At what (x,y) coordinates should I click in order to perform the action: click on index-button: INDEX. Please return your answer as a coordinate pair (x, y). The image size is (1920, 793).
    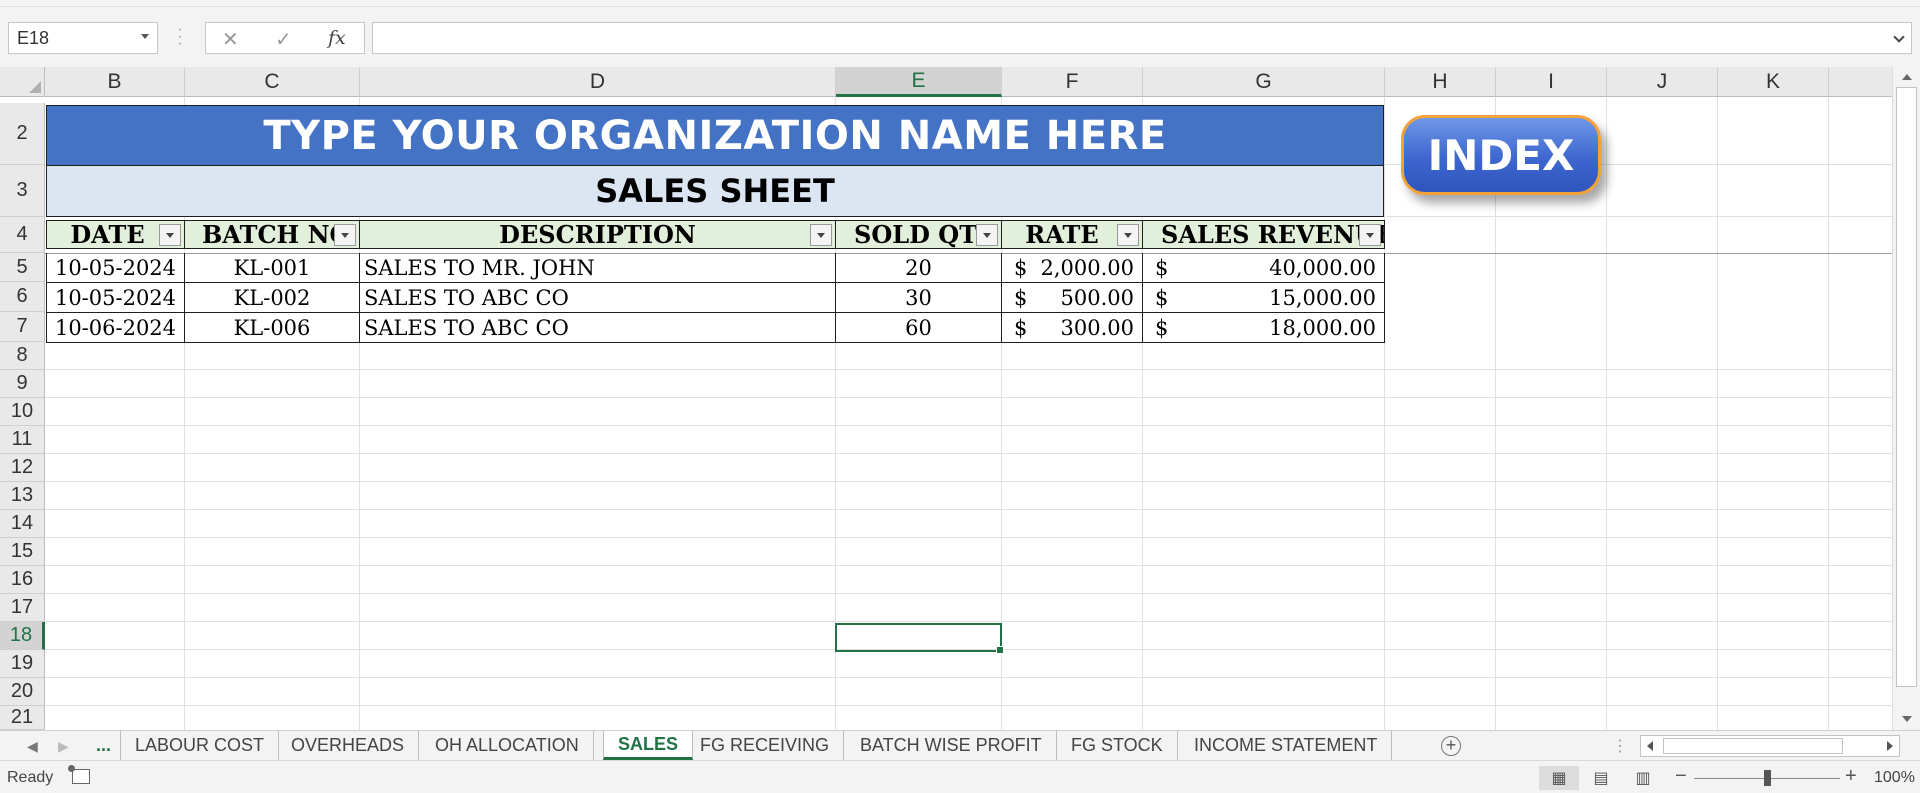
    Looking at the image, I should click on (1501, 155).